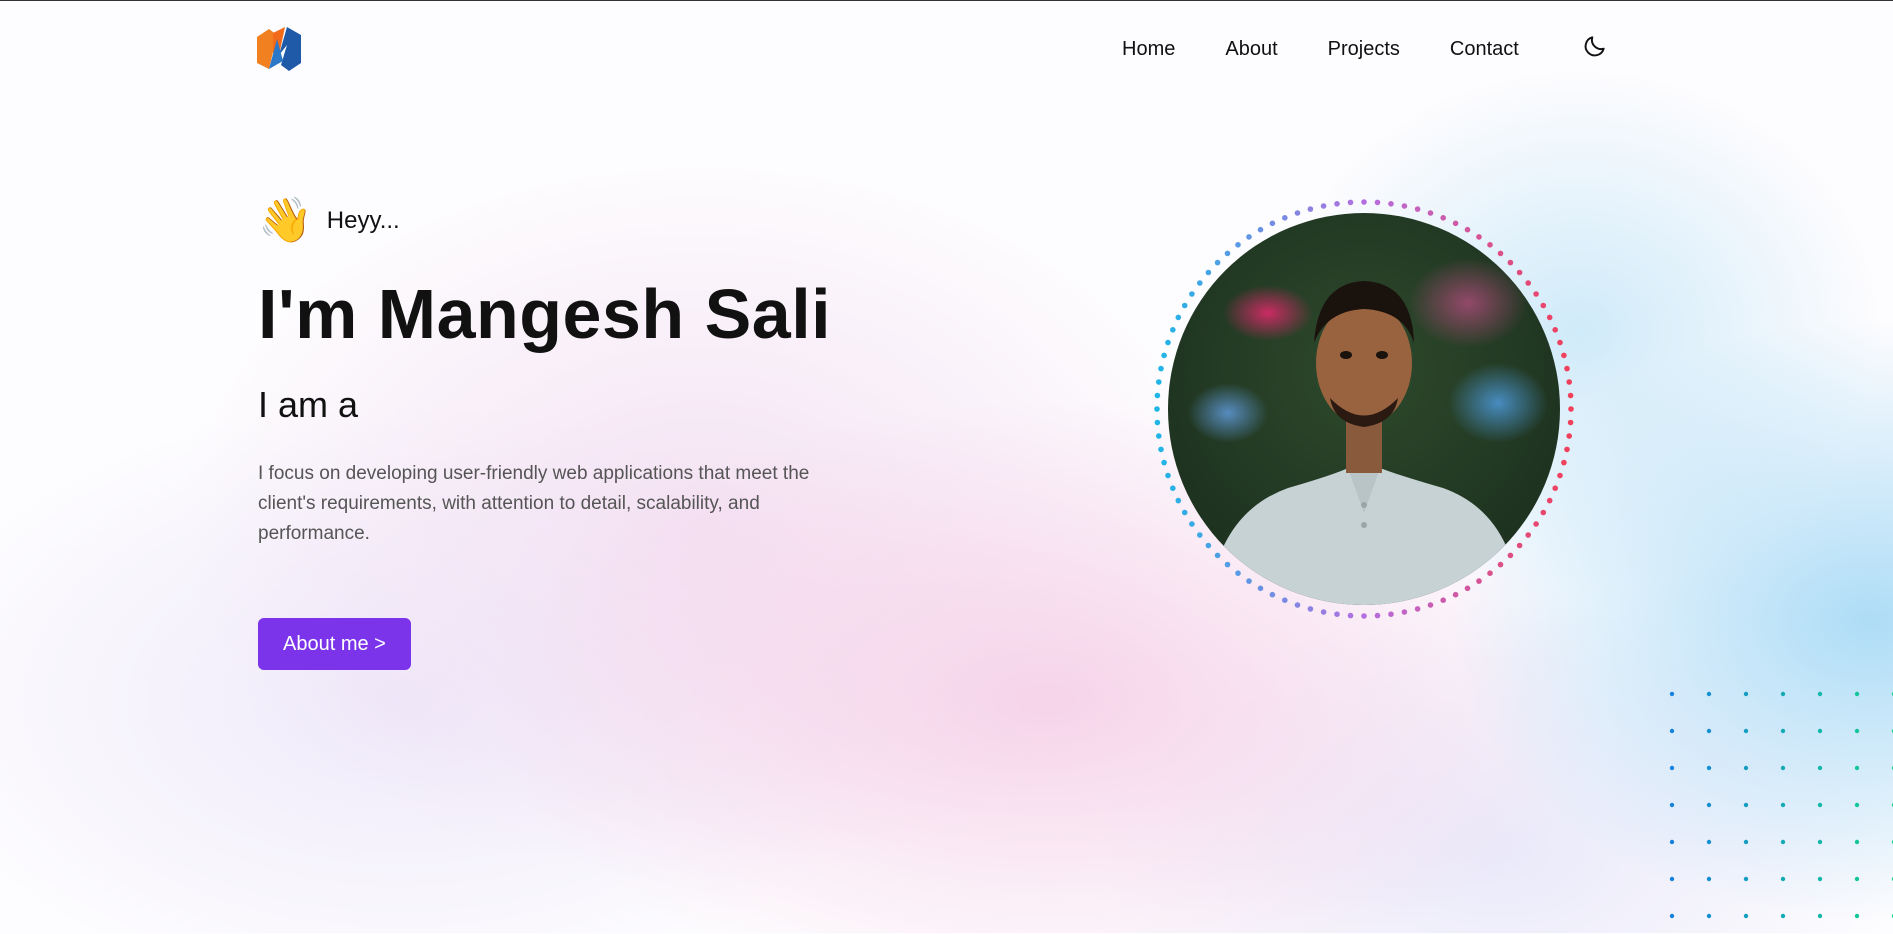 The image size is (1893, 934). Describe the element at coordinates (308, 404) in the screenshot. I see `hero-subtitle: I am a` at that location.